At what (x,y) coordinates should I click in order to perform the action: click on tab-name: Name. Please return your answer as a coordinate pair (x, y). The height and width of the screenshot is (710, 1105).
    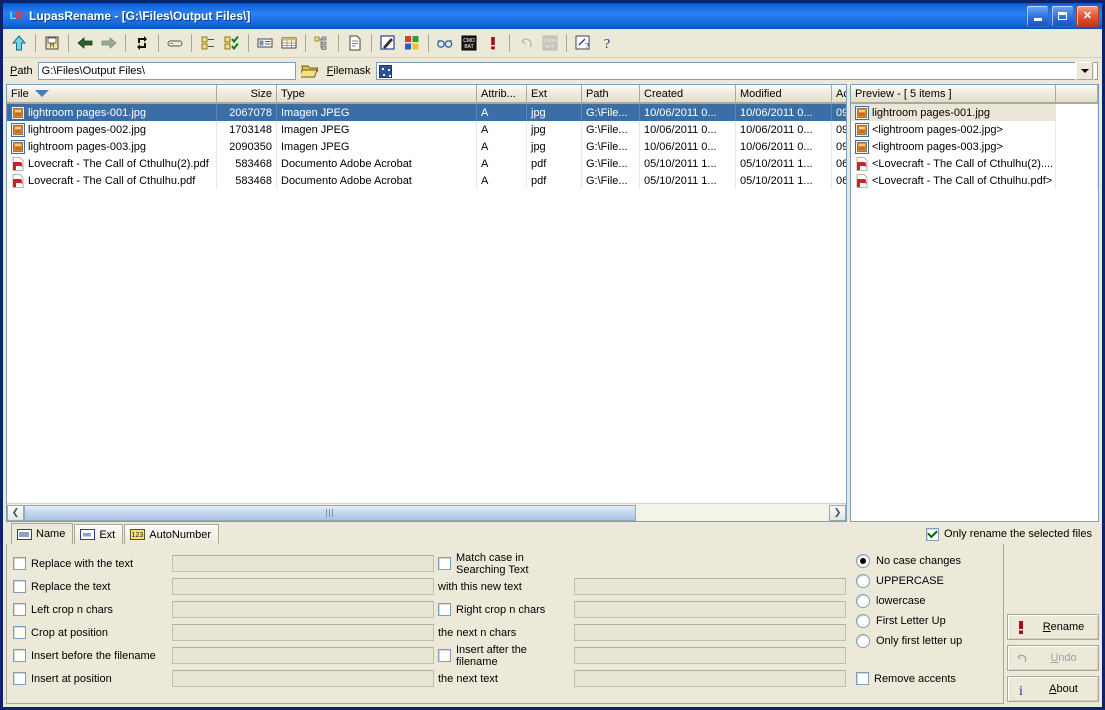
    Looking at the image, I should click on (42, 533).